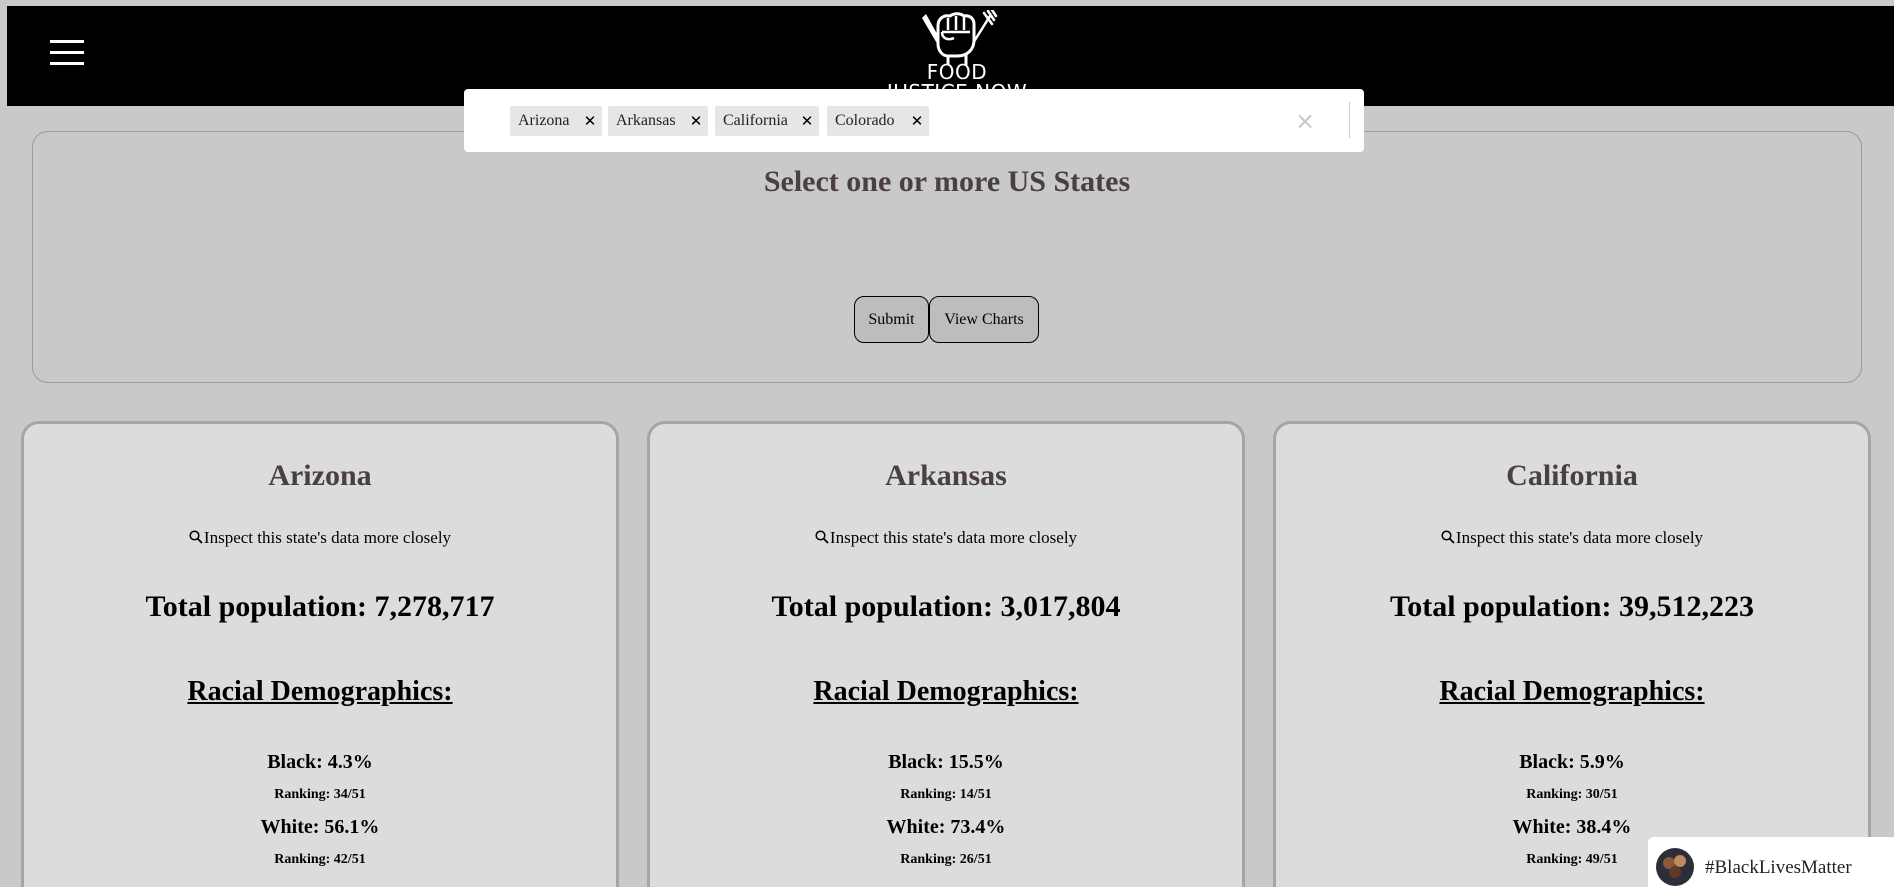 The image size is (1894, 887). Describe the element at coordinates (1572, 794) in the screenshot. I see `black-ranking: Ranking: 30/51` at that location.